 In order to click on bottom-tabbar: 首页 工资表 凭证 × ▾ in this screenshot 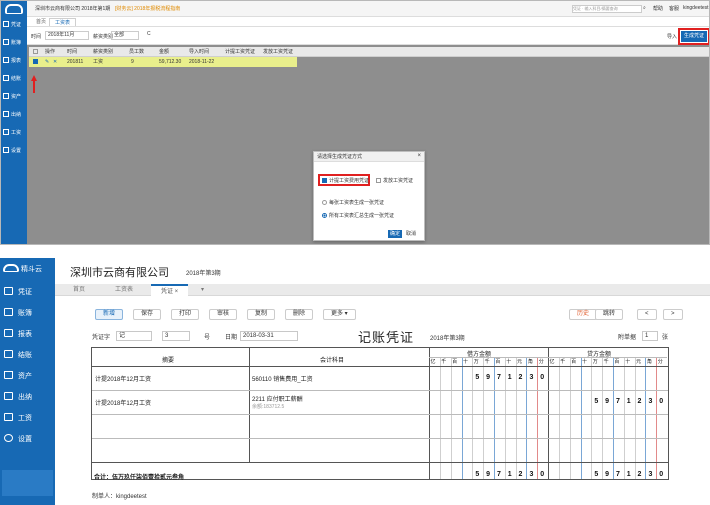, I will do `click(382, 290)`.